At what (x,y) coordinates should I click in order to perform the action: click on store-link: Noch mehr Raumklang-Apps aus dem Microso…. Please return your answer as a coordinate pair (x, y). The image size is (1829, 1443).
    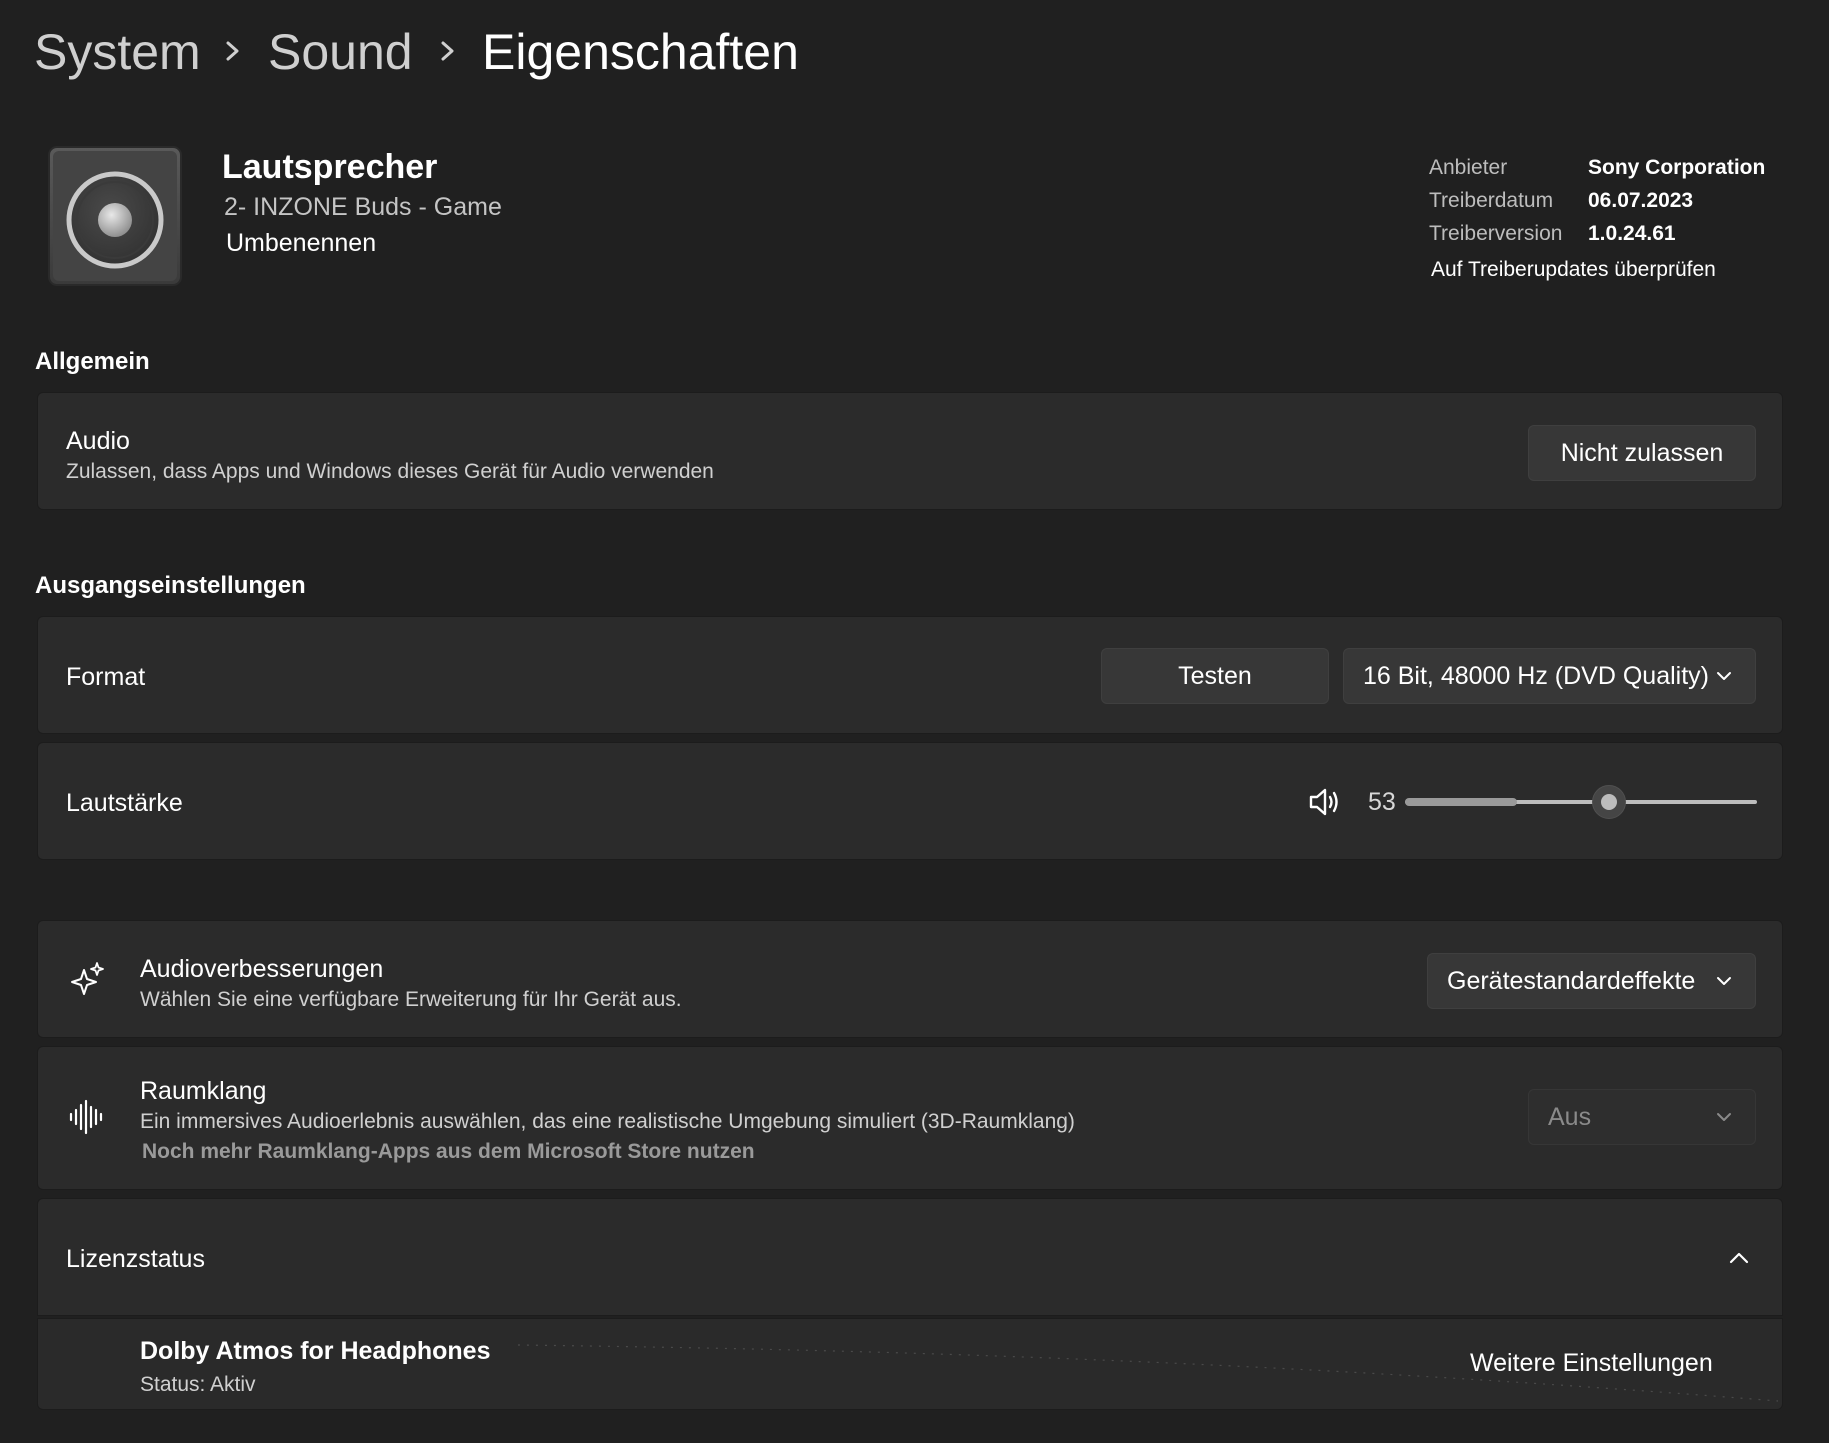
    Looking at the image, I should click on (448, 1152).